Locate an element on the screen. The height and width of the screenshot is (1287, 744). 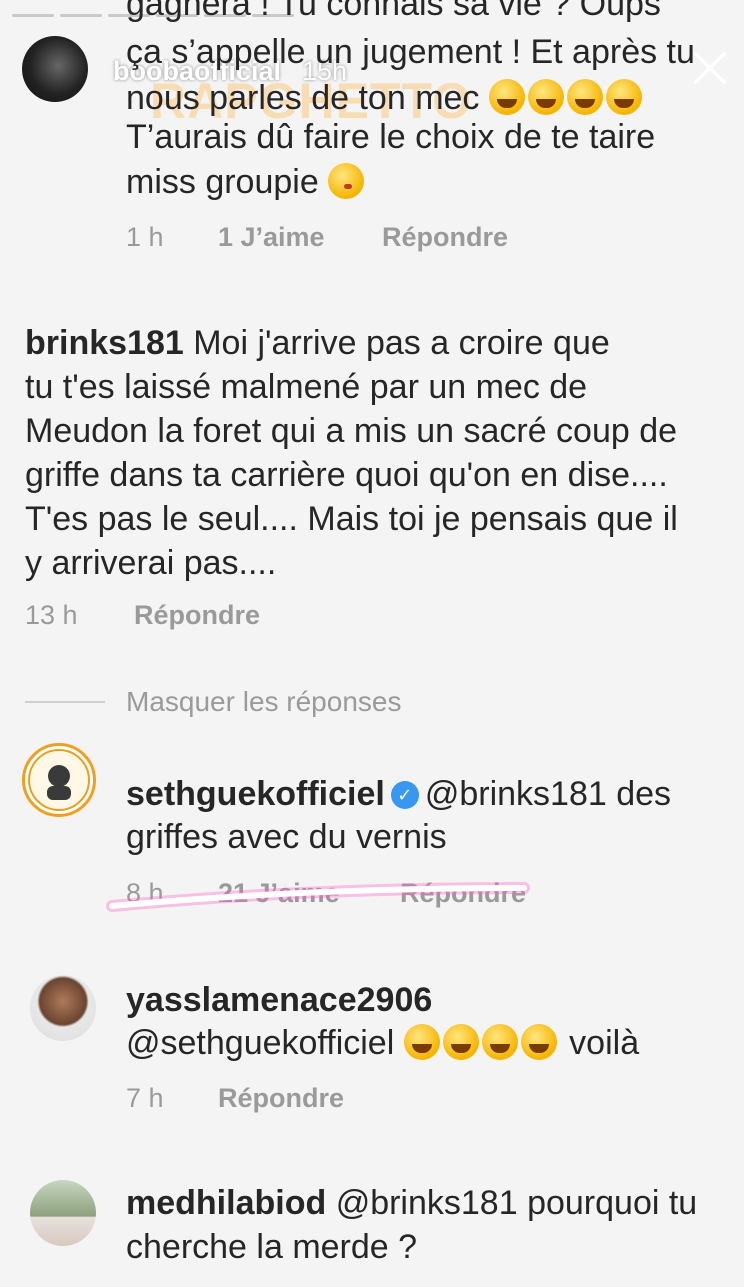
hide-replies-button: Masquer les réponses is located at coordinates (263, 702).